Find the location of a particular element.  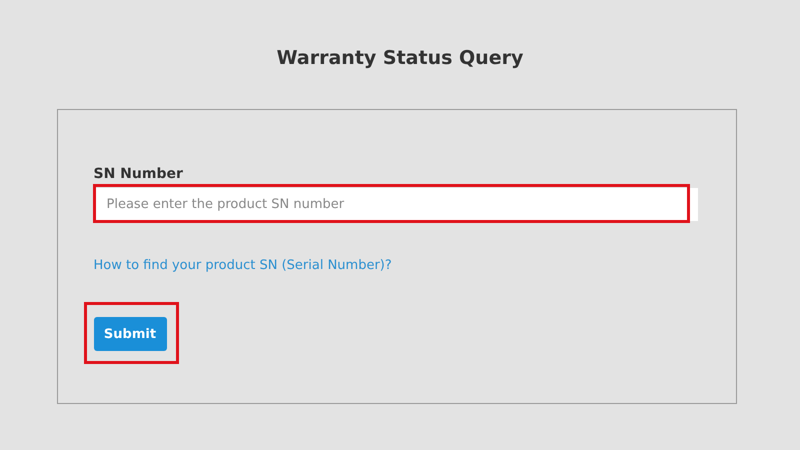

field-label: SN Number is located at coordinates (138, 174).